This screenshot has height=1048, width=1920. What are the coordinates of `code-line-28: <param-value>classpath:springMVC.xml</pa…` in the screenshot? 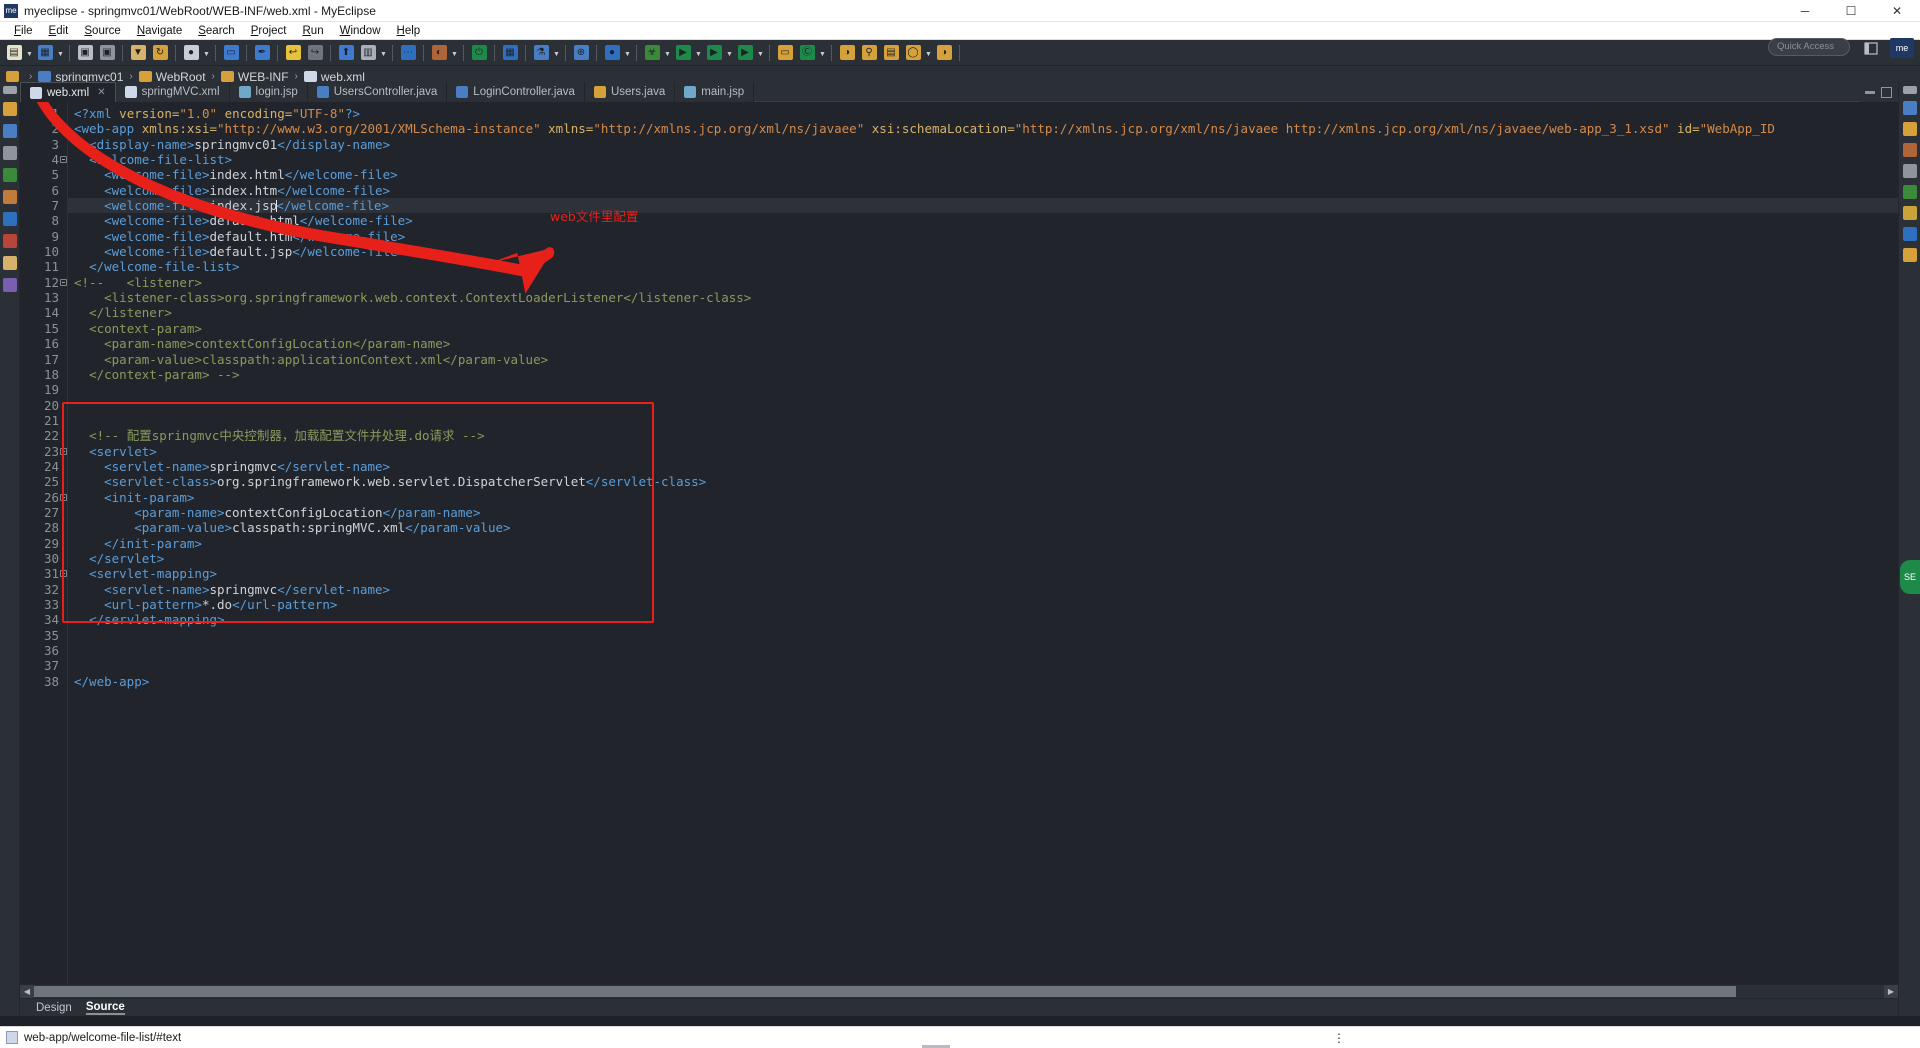 It's located at (983, 527).